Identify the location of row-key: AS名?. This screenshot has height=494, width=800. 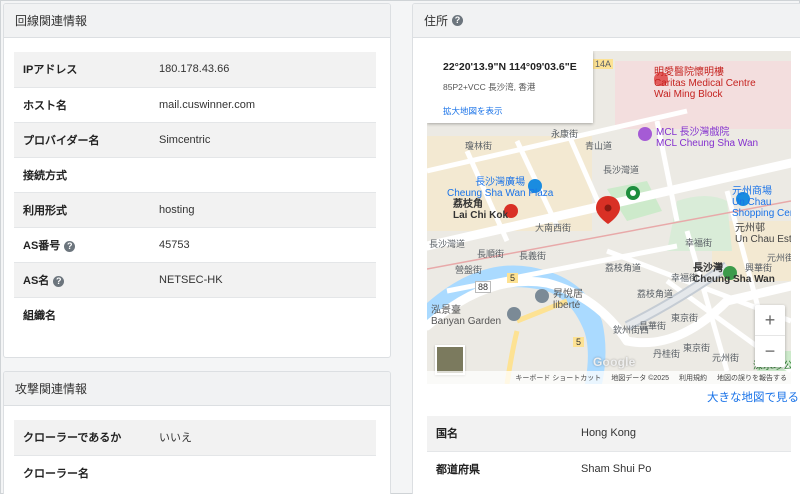
(86, 279).